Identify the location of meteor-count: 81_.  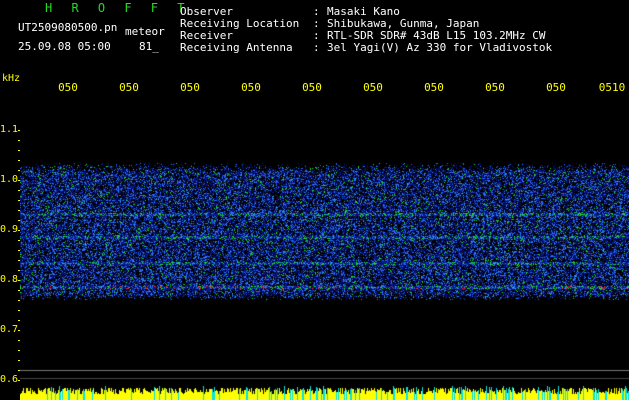
(149, 46).